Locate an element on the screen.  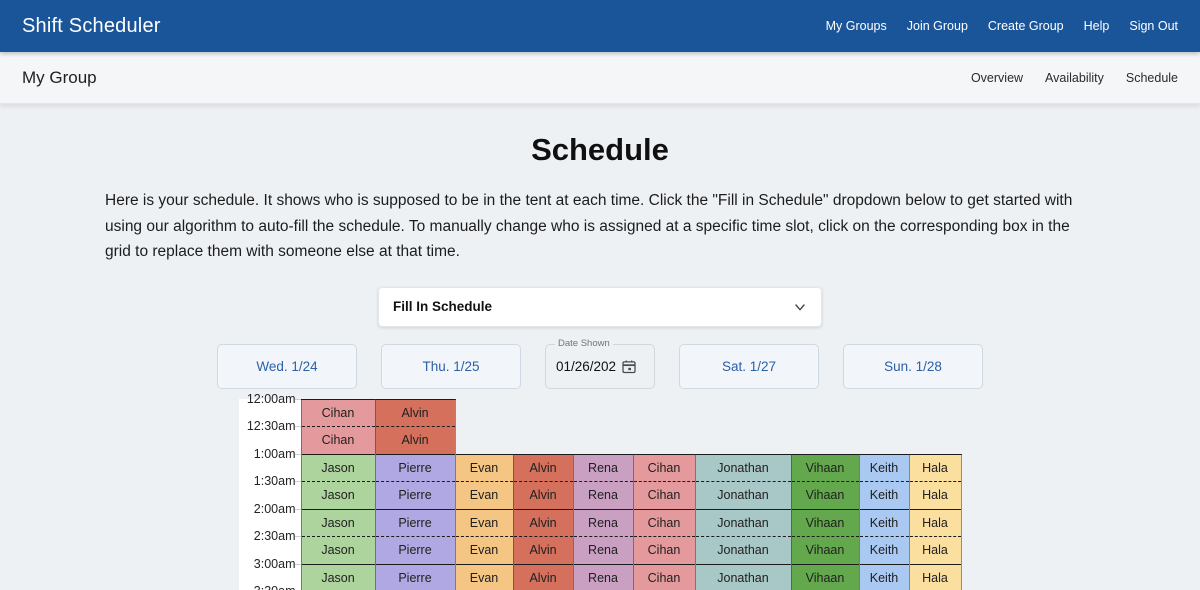
nav-help: Help is located at coordinates (1097, 26).